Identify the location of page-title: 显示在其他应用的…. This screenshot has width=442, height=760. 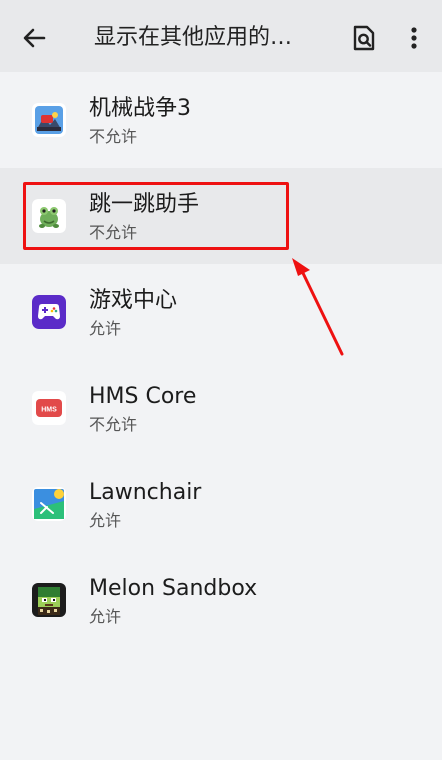
(193, 37).